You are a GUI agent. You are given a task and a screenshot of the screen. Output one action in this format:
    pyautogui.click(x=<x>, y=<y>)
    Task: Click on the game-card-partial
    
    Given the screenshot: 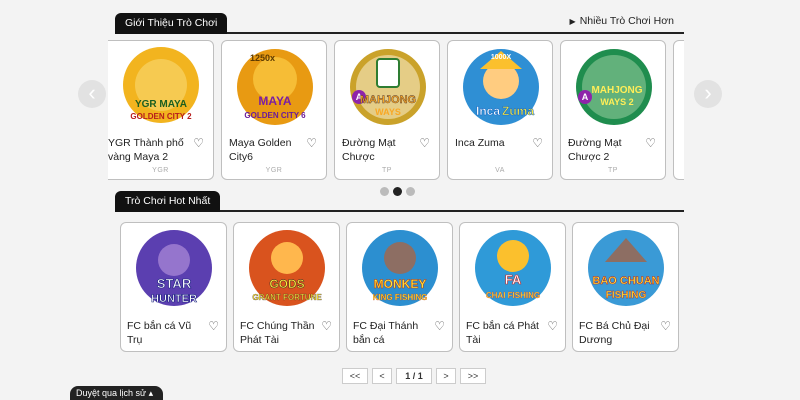 What is the action you would take?
    pyautogui.click(x=678, y=110)
    